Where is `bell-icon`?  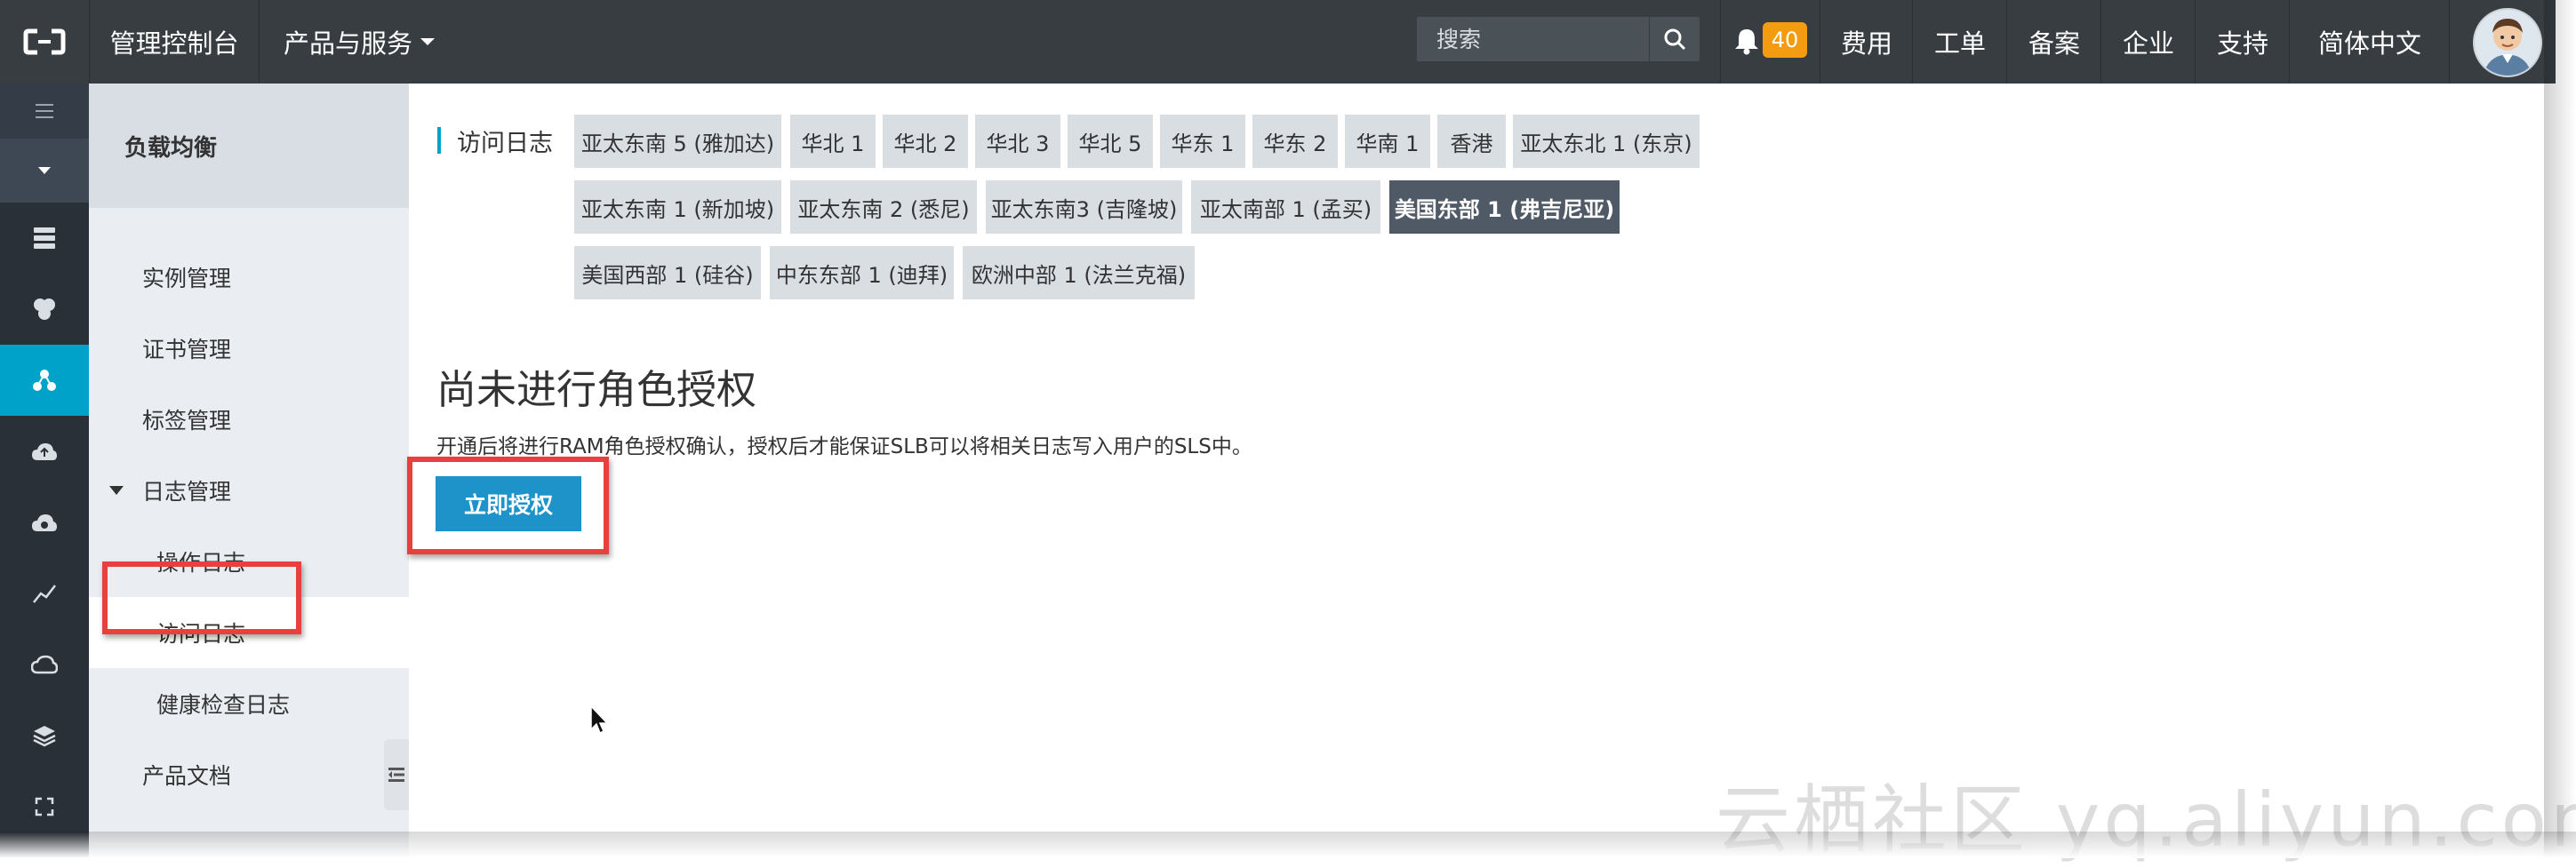
bell-icon is located at coordinates (1746, 42).